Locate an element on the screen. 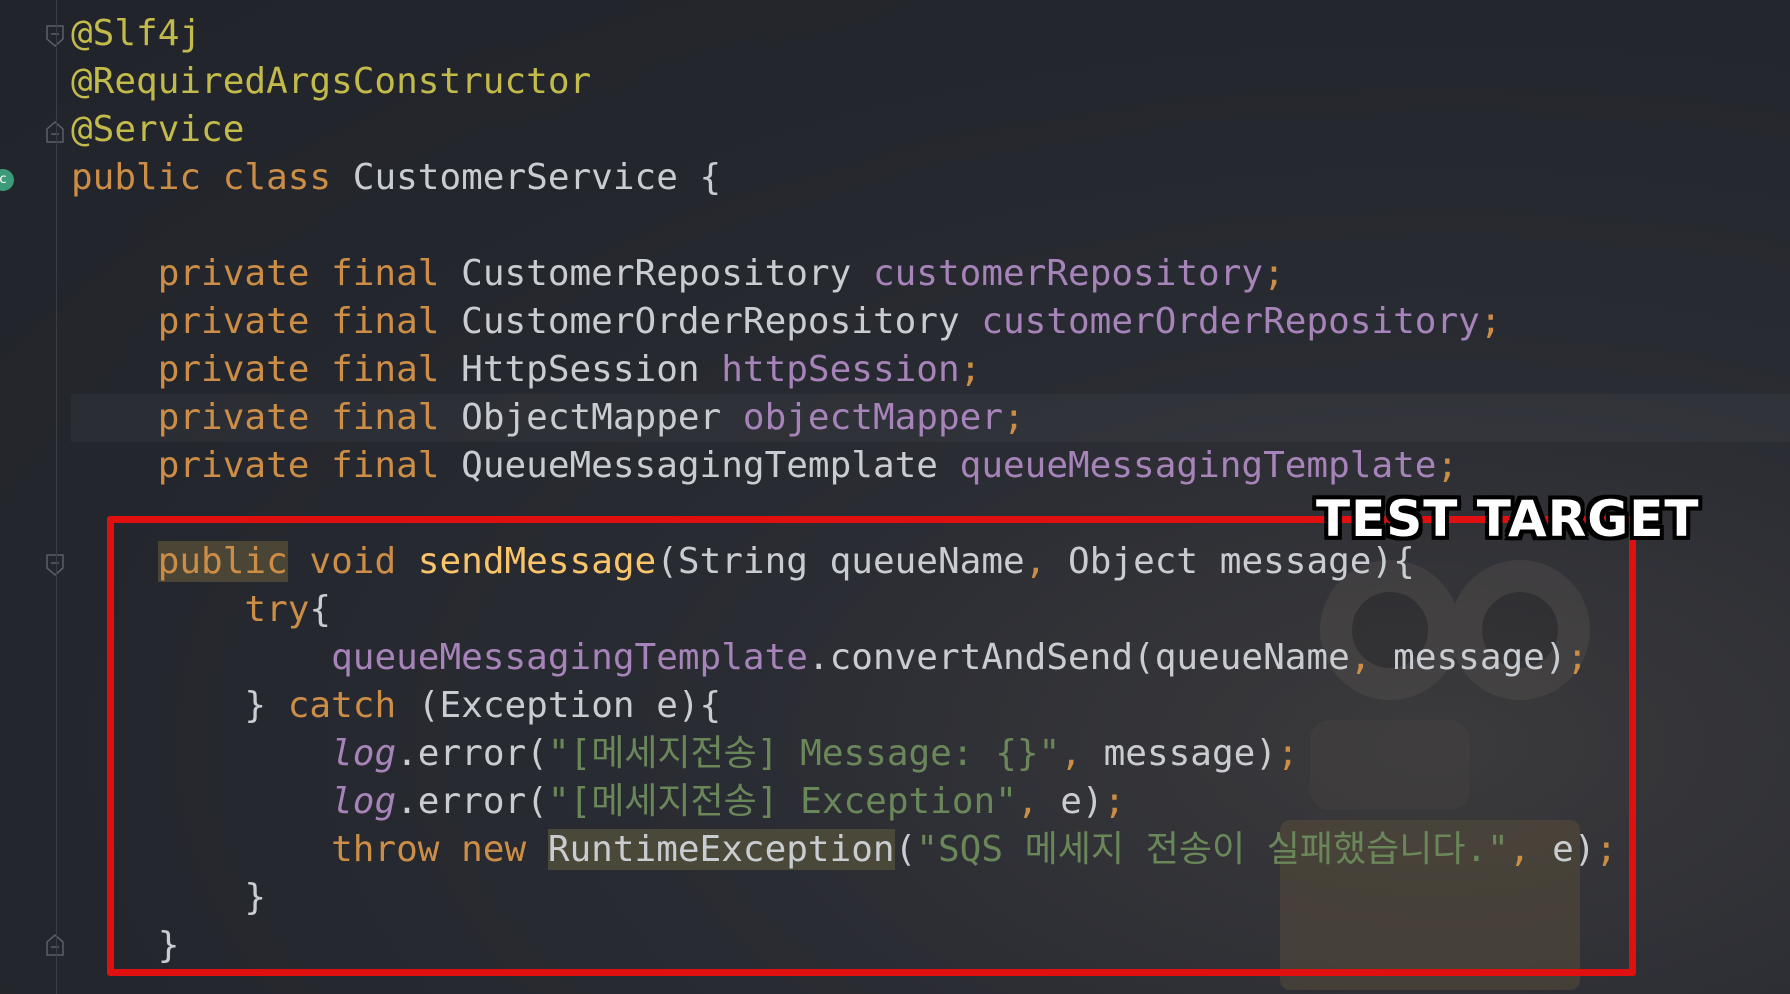 The height and width of the screenshot is (994, 1790). code-line: @Slf4j is located at coordinates (930, 34).